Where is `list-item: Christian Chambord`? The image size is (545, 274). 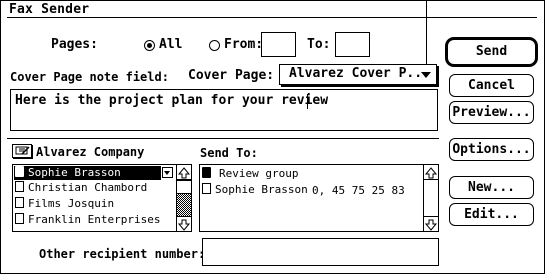 list-item: Christian Chambord is located at coordinates (81, 188).